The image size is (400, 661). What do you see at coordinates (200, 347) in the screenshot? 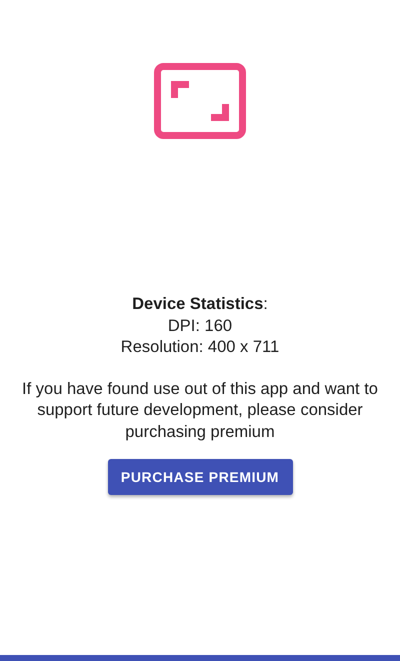
I see `stat-line: Resolution: 400 x 711` at bounding box center [200, 347].